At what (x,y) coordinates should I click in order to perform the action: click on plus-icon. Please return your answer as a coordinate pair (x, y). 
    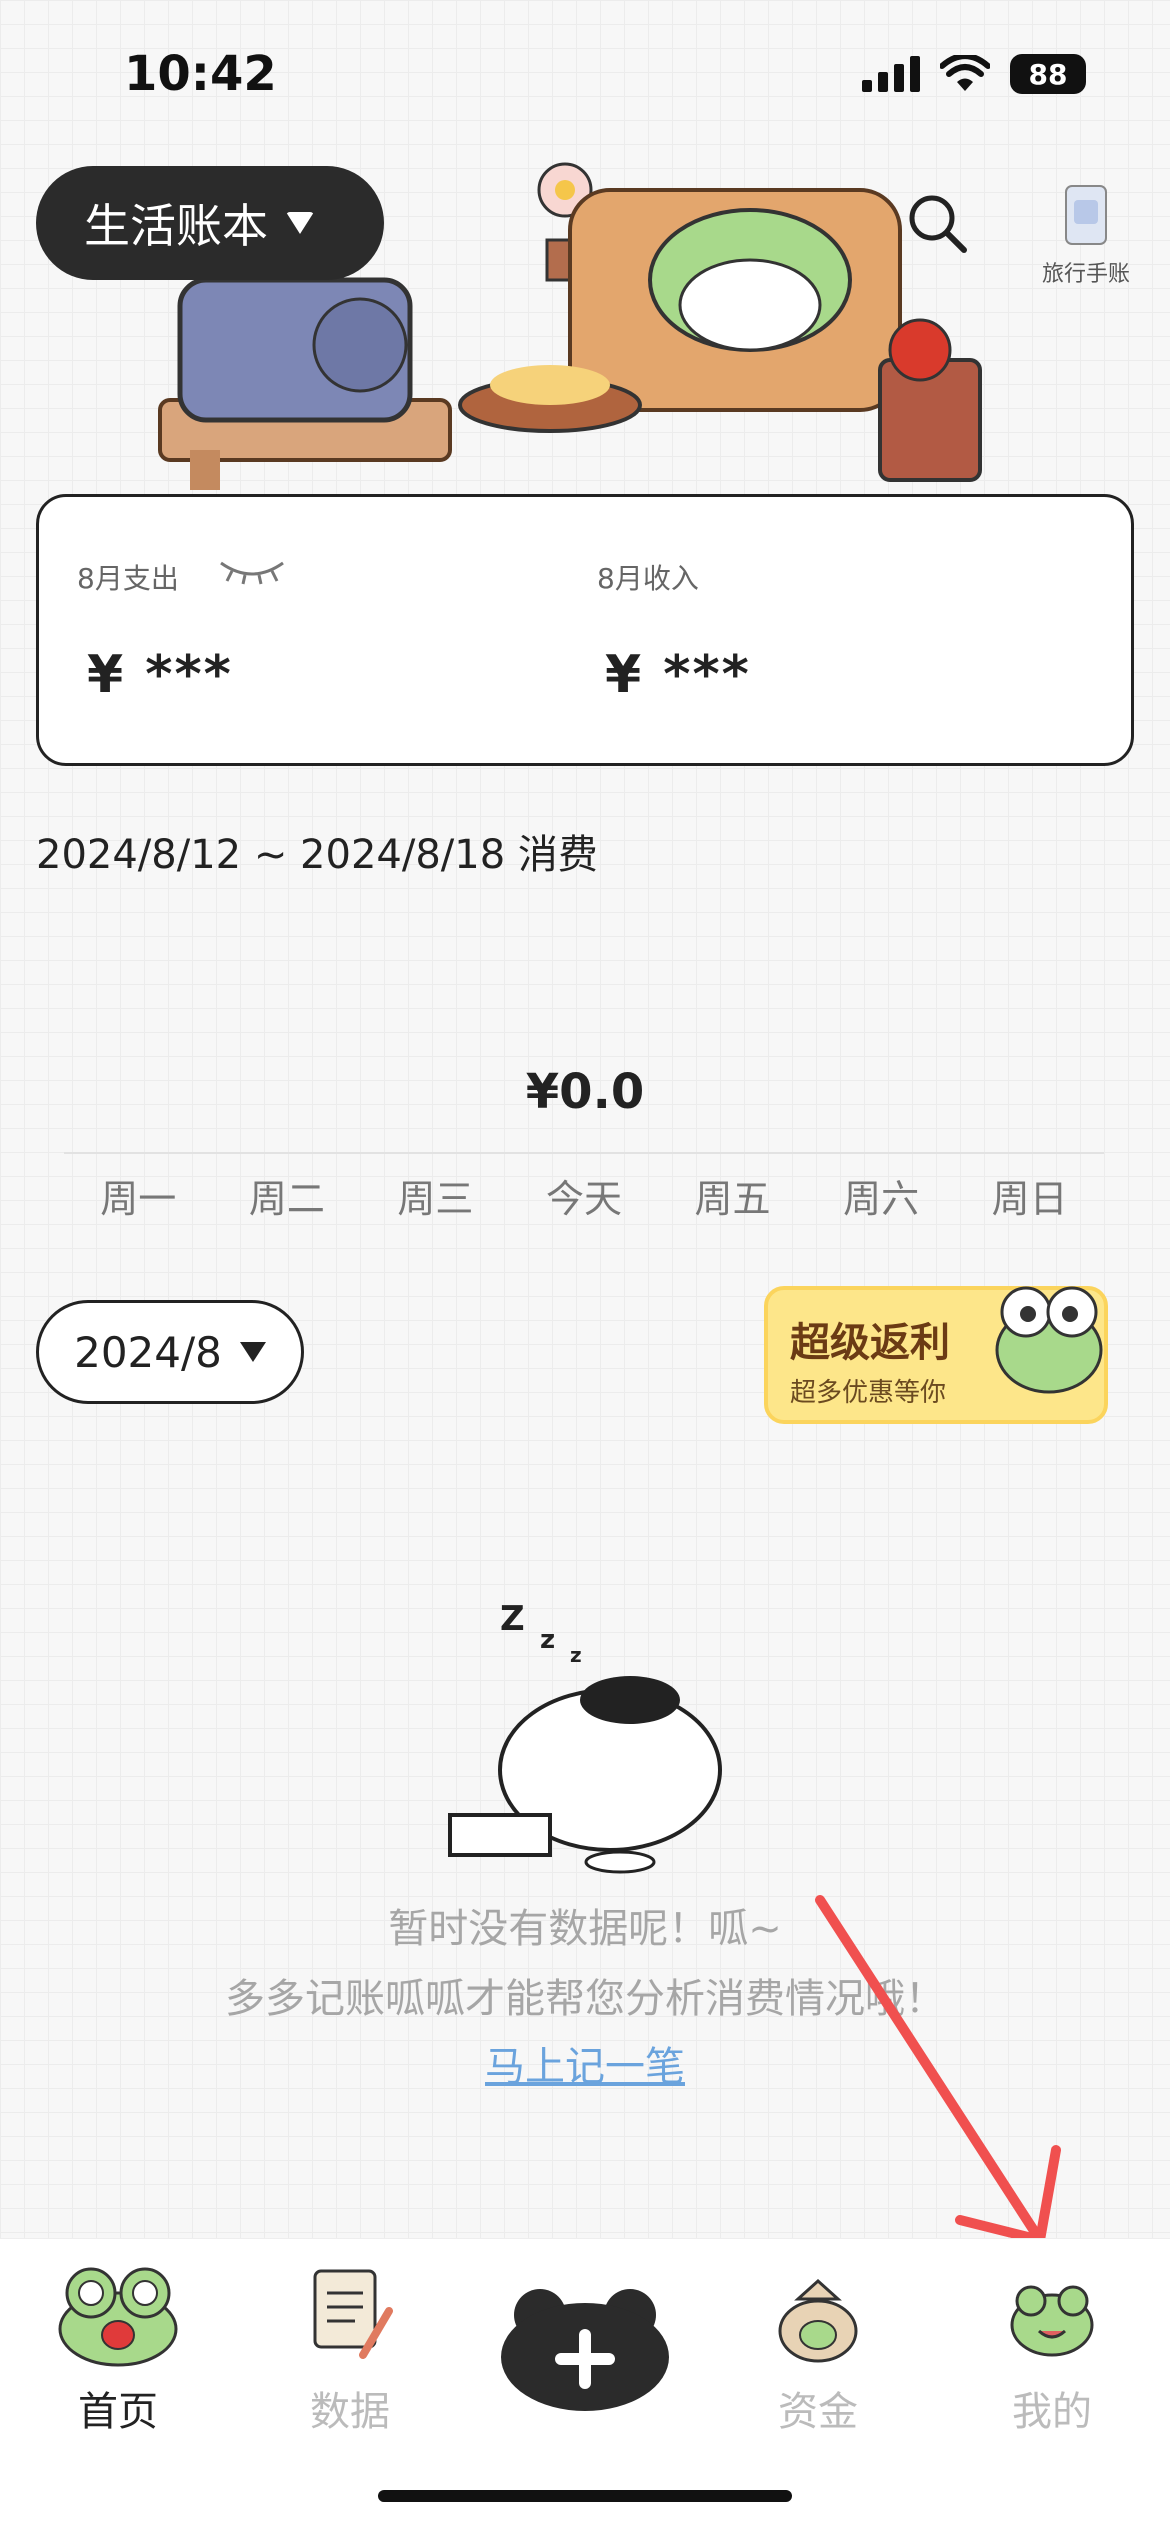
    Looking at the image, I should click on (585, 2350).